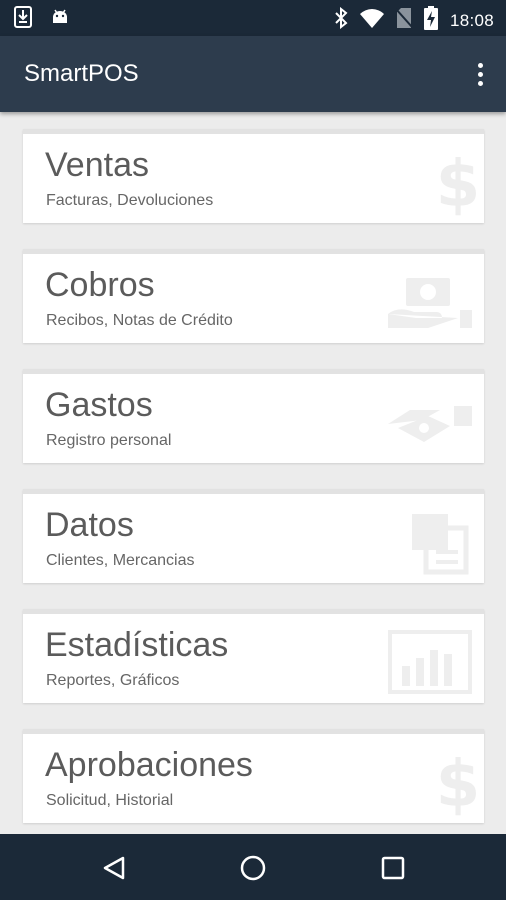  I want to click on recents-icon, so click(393, 868).